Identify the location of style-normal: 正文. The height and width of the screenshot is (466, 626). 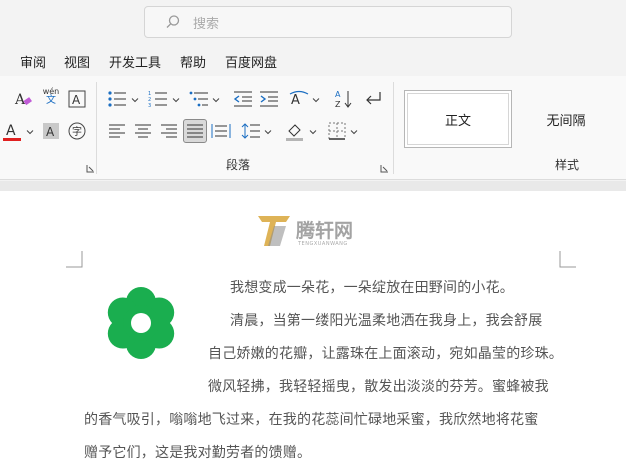
(458, 119).